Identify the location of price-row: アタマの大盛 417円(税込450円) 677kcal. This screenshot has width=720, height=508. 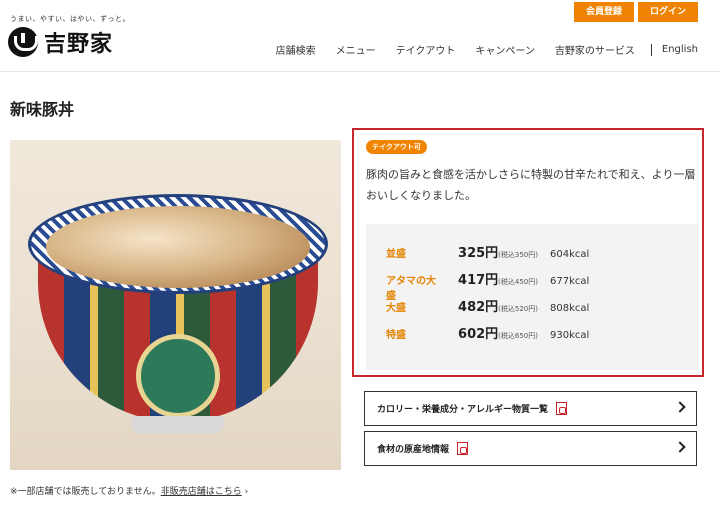
(532, 285).